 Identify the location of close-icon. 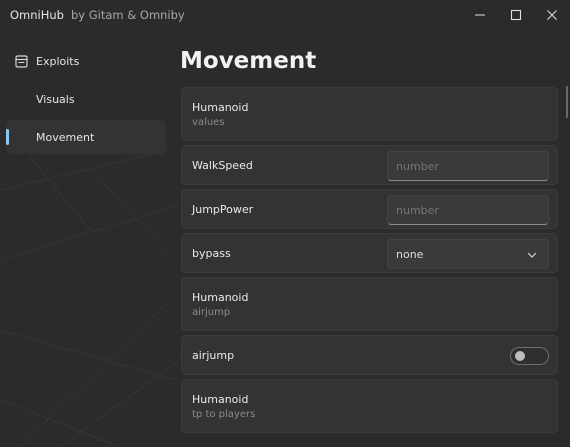
(552, 15).